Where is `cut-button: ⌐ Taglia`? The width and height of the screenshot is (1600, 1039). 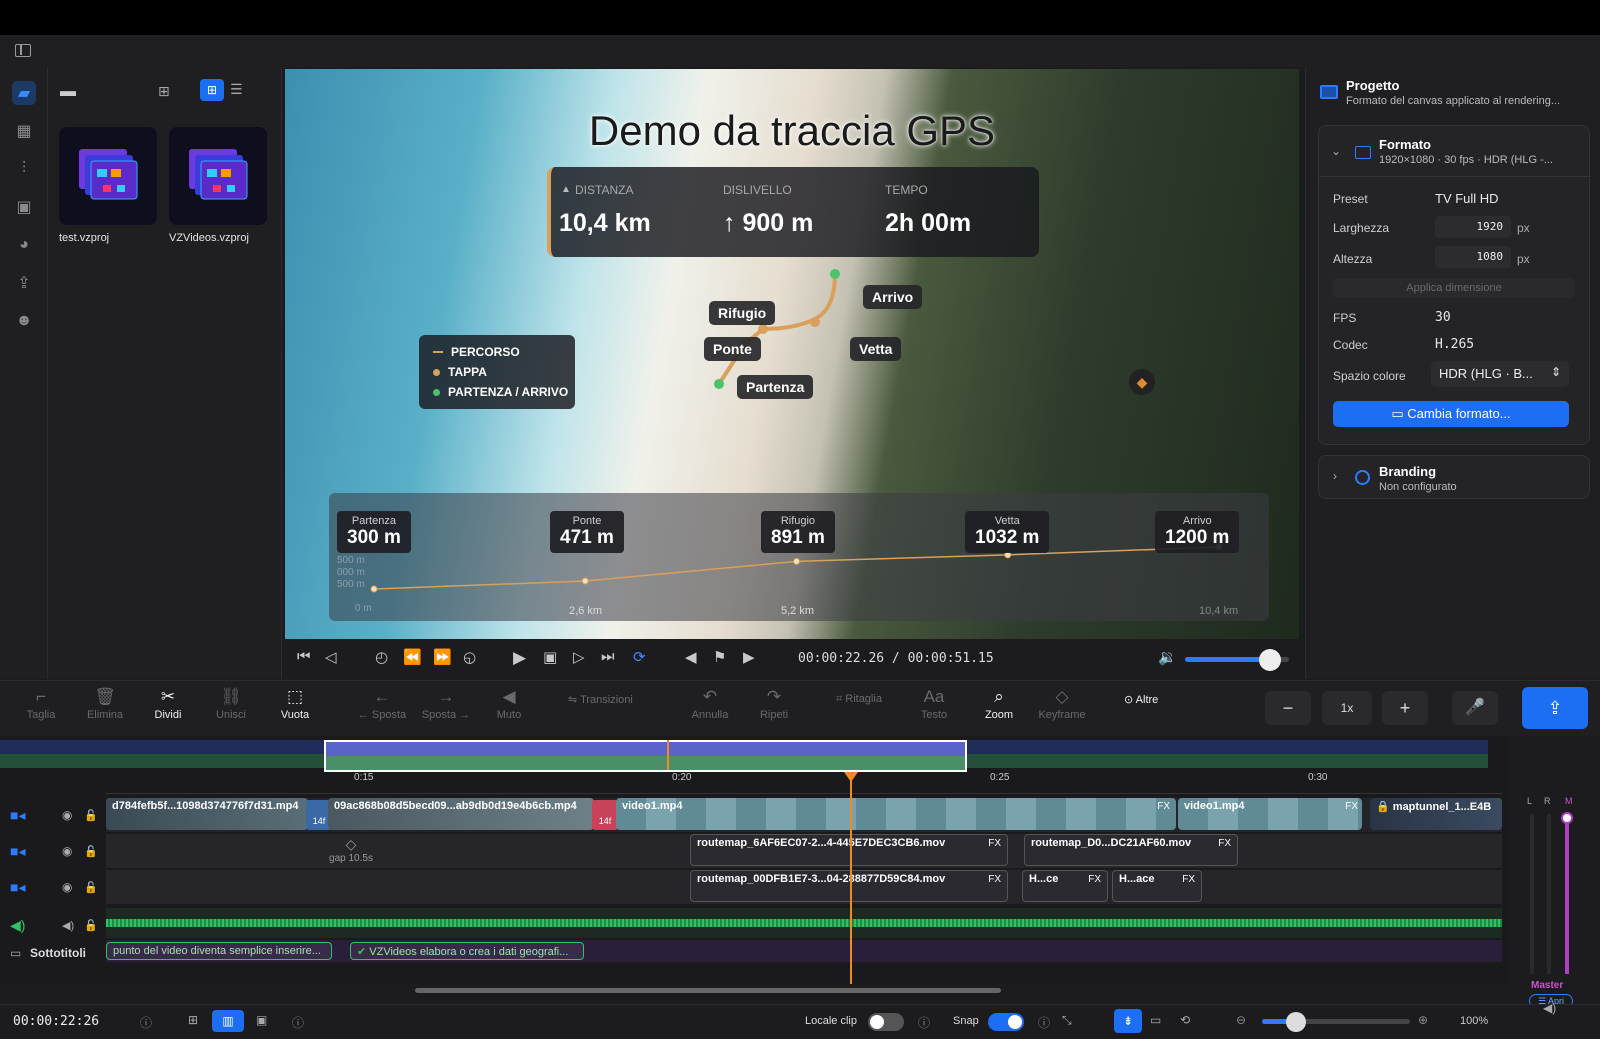
cut-button: ⌐ Taglia is located at coordinates (41, 704).